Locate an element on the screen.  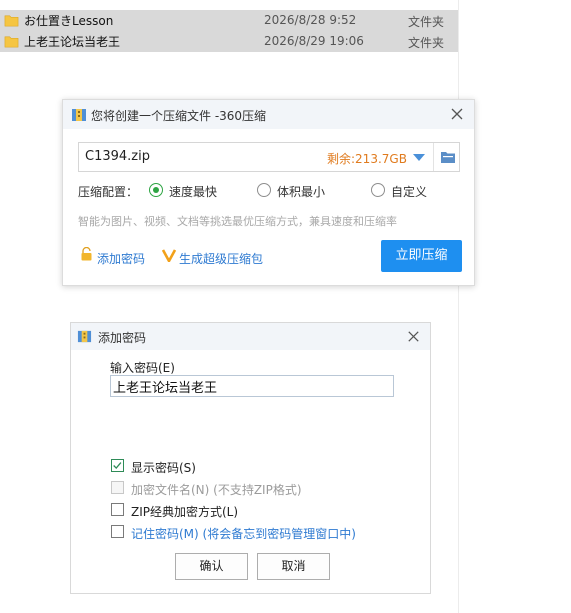
radio-smallest-size is located at coordinates (264, 190).